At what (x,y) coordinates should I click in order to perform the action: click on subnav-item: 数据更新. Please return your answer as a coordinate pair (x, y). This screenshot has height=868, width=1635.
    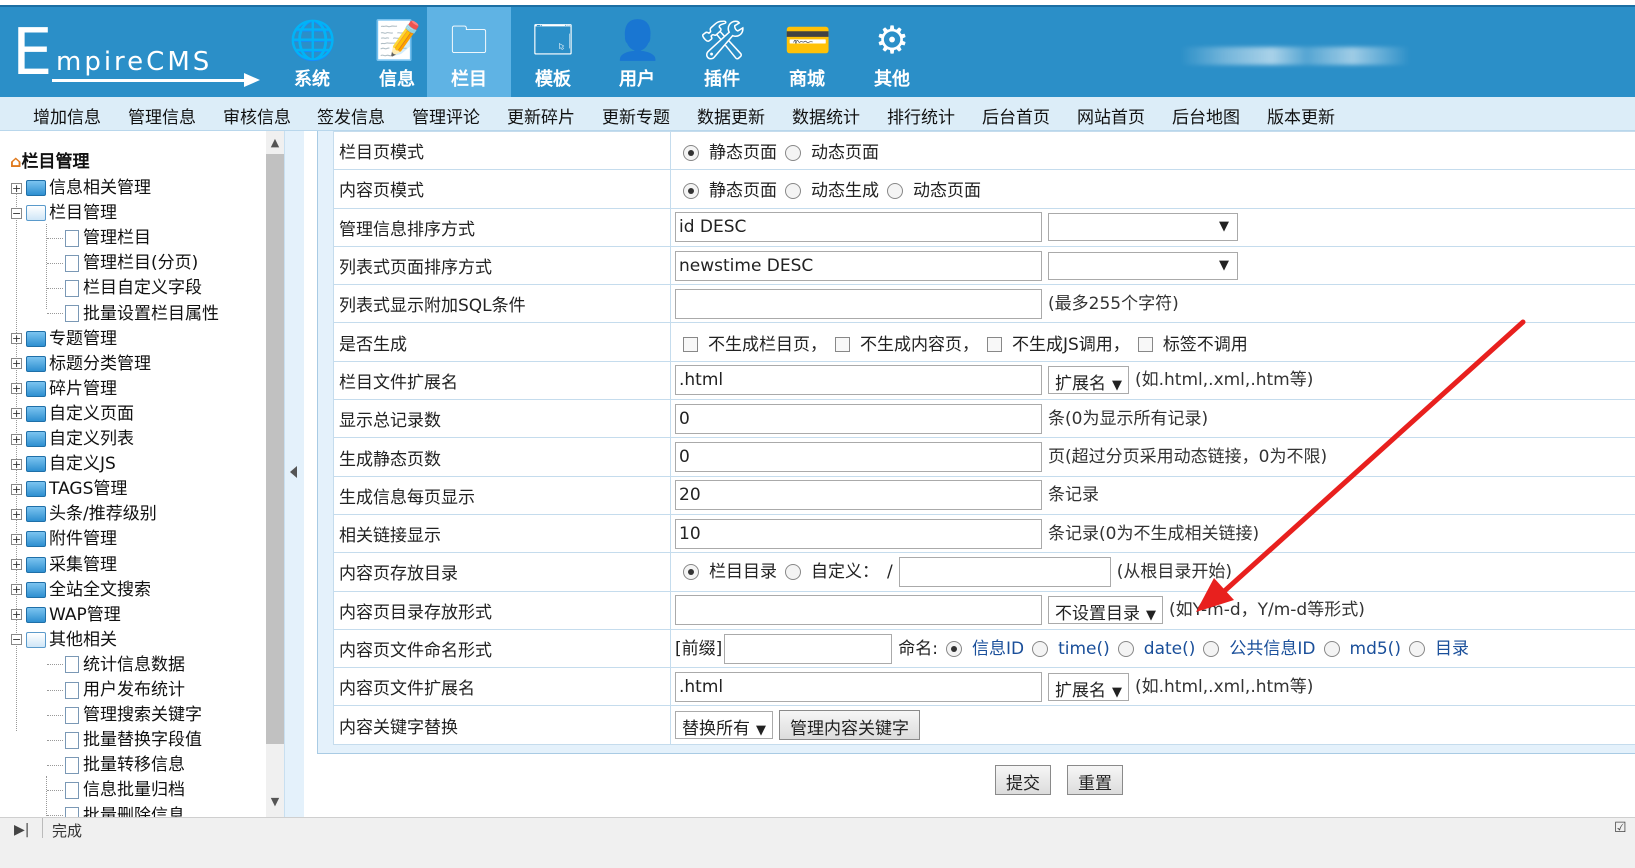
    Looking at the image, I should click on (731, 115).